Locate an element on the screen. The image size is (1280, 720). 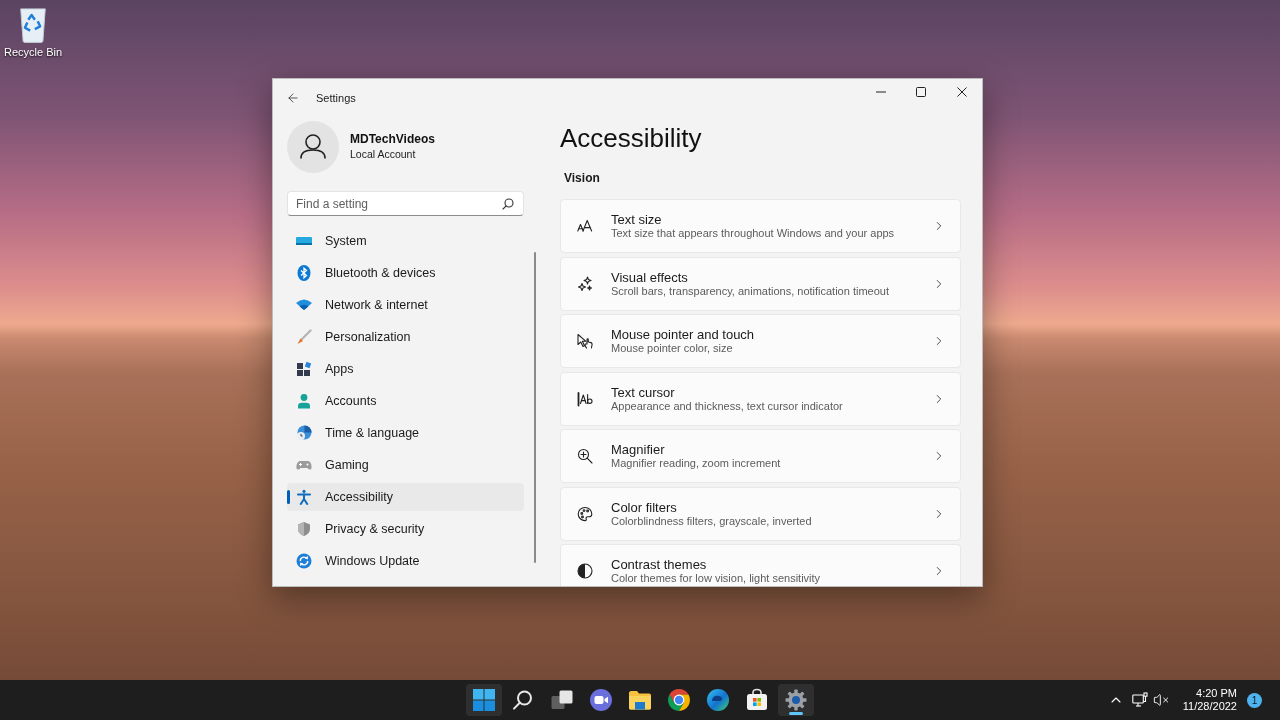
accessibility-figure-icon is located at coordinates (304, 497).